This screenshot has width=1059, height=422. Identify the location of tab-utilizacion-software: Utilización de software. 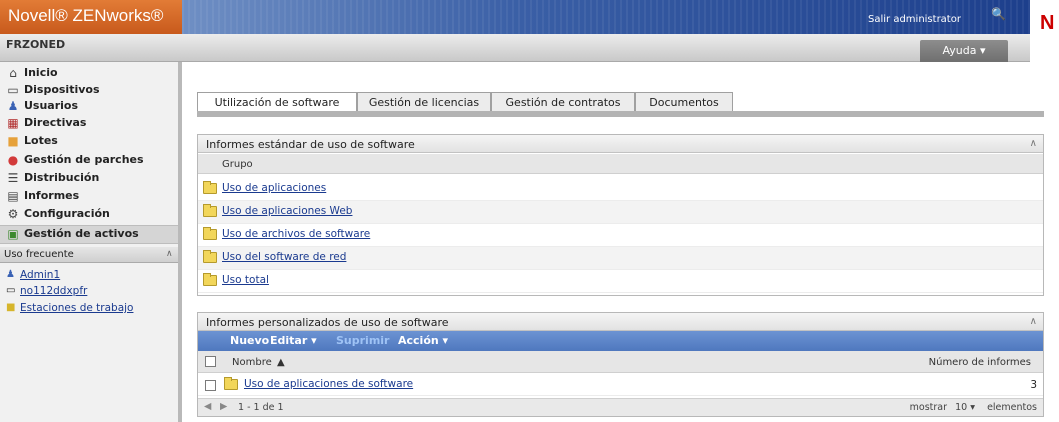
(277, 102).